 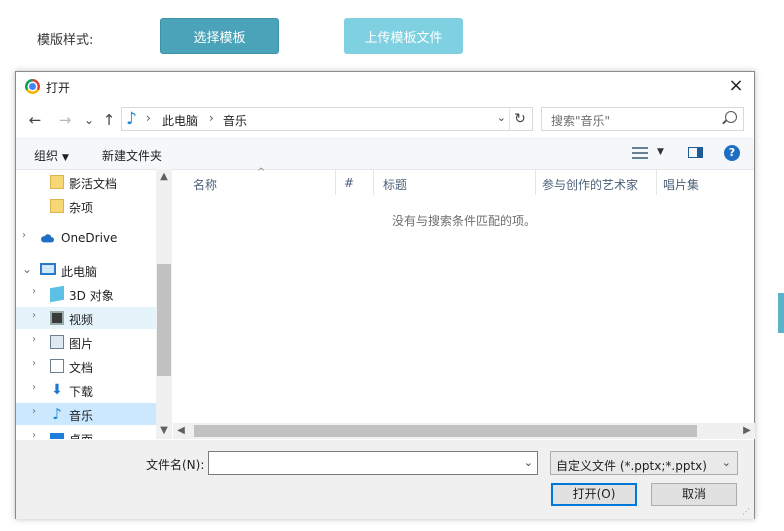 I want to click on music-icon: ♪, so click(x=57, y=414).